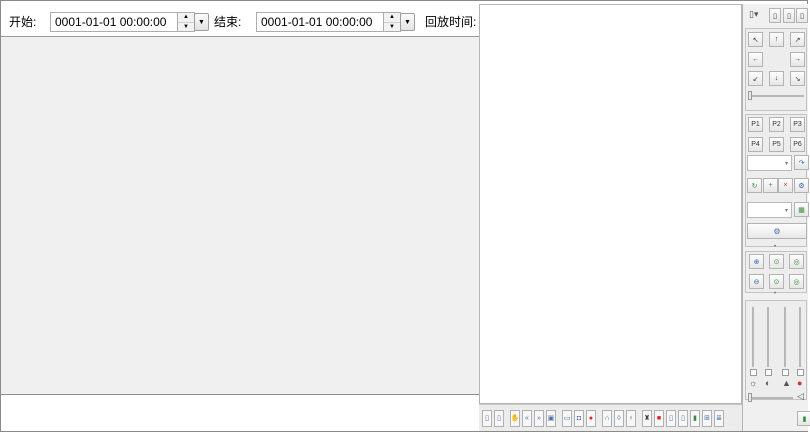 The width and height of the screenshot is (810, 435). Describe the element at coordinates (776, 96) in the screenshot. I see `ptz-speed-slider` at that location.